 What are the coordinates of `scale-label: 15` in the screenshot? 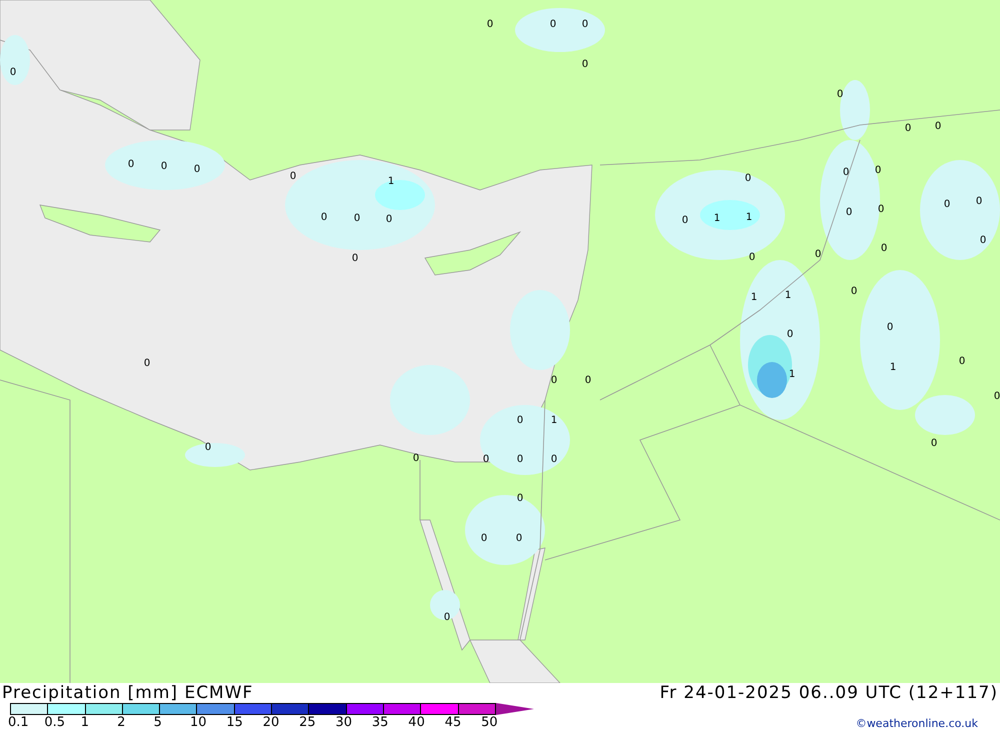 It's located at (235, 722).